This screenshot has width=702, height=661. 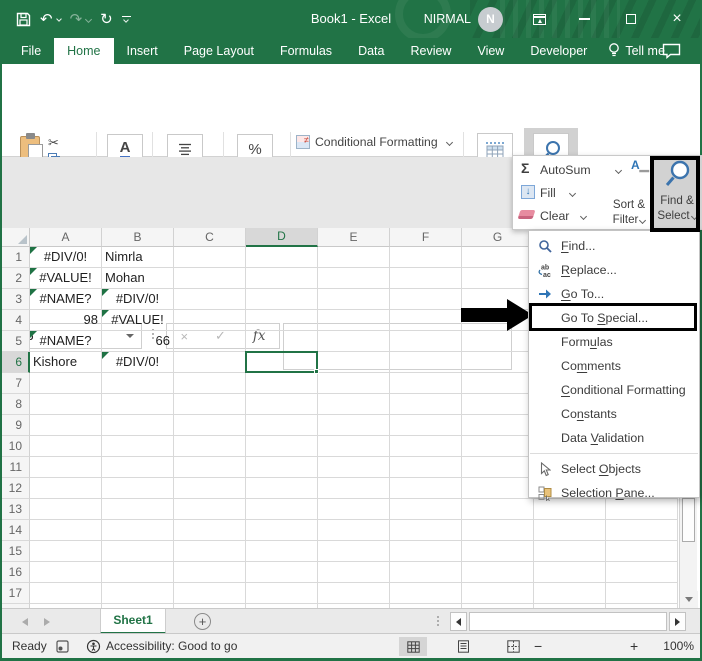 What do you see at coordinates (672, 646) in the screenshot?
I see `zoom-level: 100%` at bounding box center [672, 646].